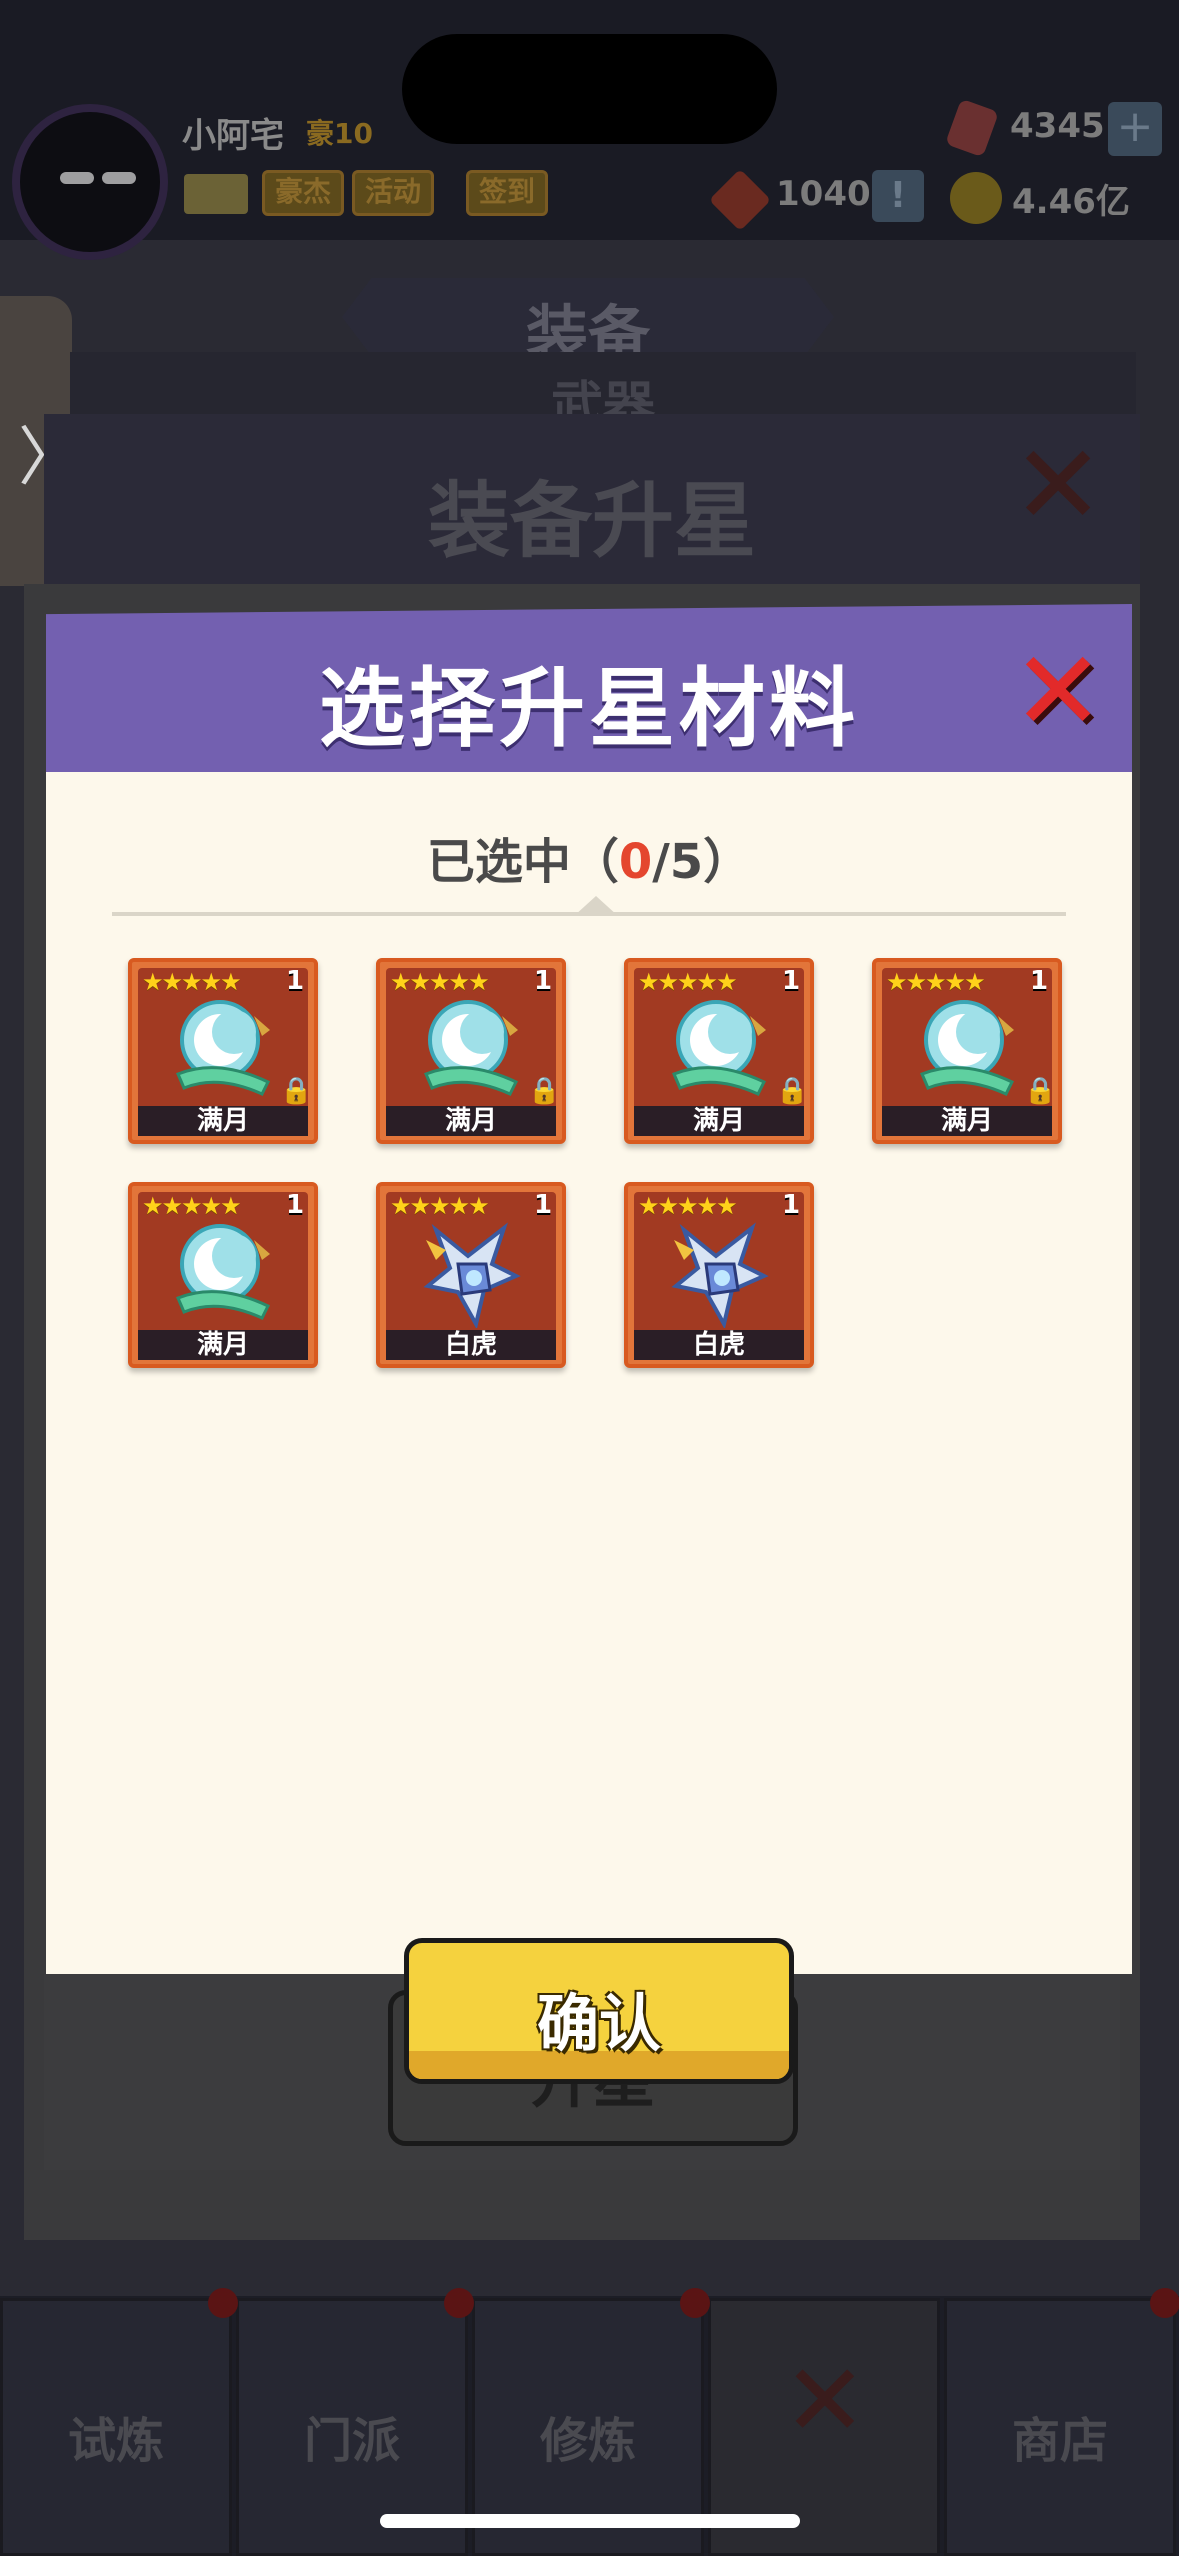 The image size is (1179, 2556). Describe the element at coordinates (1058, 485) in the screenshot. I see `panel-close-icon: ✕` at that location.